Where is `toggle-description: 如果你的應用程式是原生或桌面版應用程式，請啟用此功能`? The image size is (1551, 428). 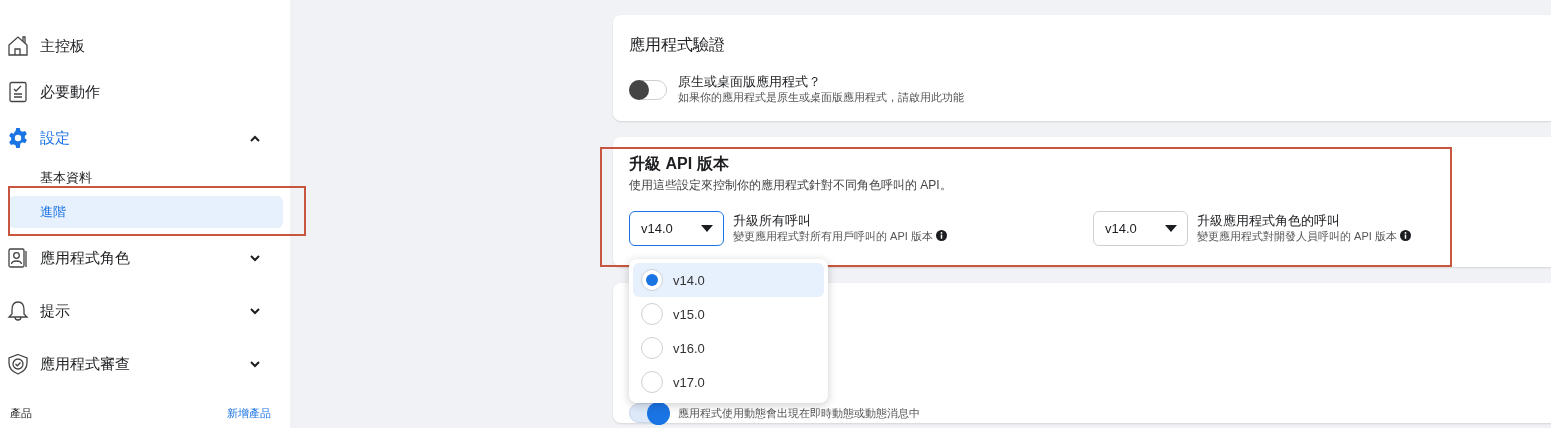
toggle-description: 如果你的應用程式是原生或桌面版應用程式，請啟用此功能 is located at coordinates (821, 97).